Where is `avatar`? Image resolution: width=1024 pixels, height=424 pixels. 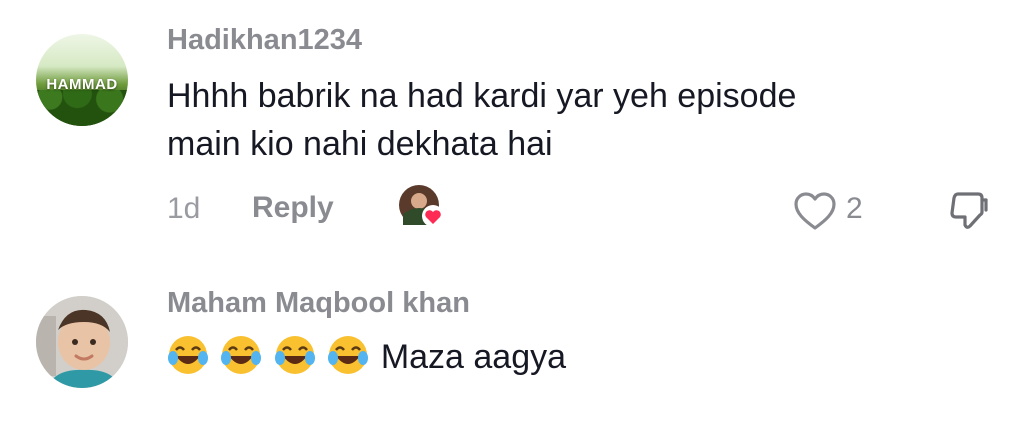 avatar is located at coordinates (82, 342).